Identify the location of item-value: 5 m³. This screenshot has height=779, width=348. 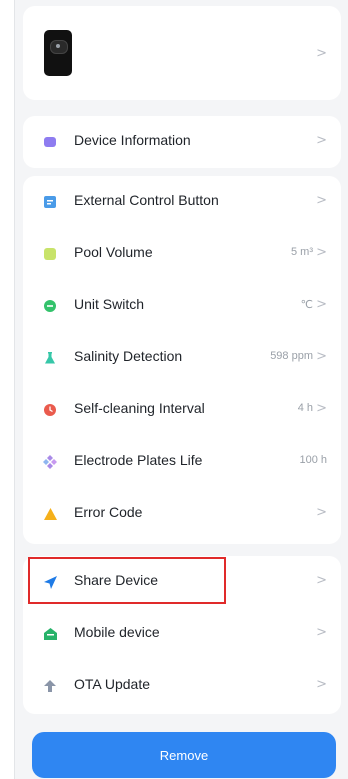
(302, 252).